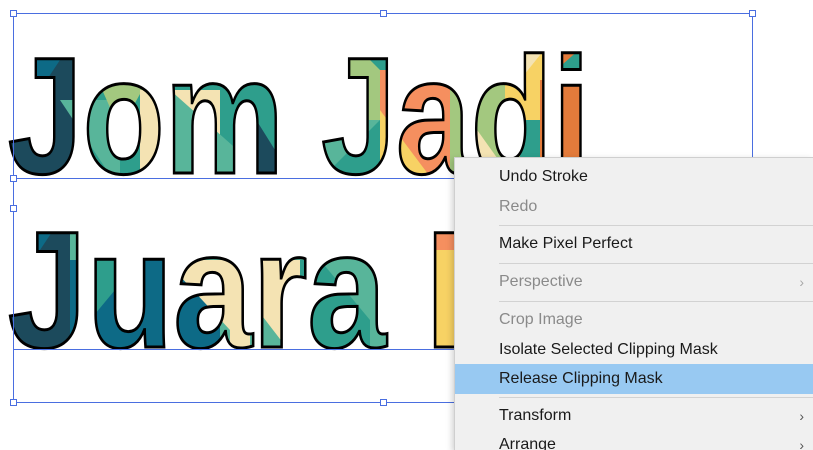  I want to click on menu-item-label: Redo, so click(518, 206).